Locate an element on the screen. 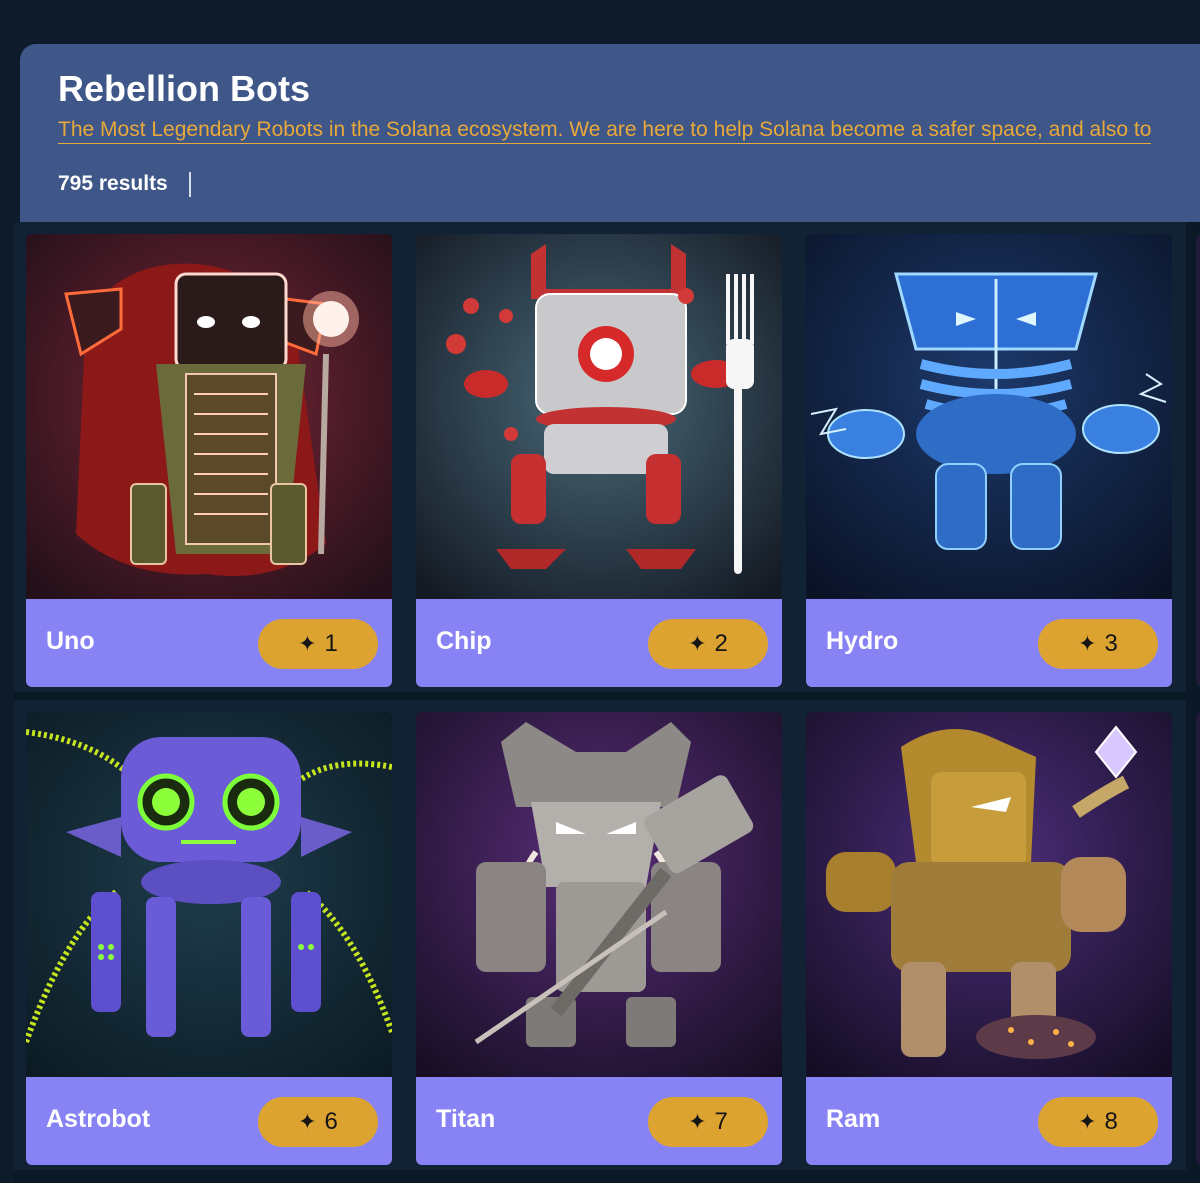 The height and width of the screenshot is (1183, 1200). nft-card-chip: Chip ✦ 2 is located at coordinates (599, 460).